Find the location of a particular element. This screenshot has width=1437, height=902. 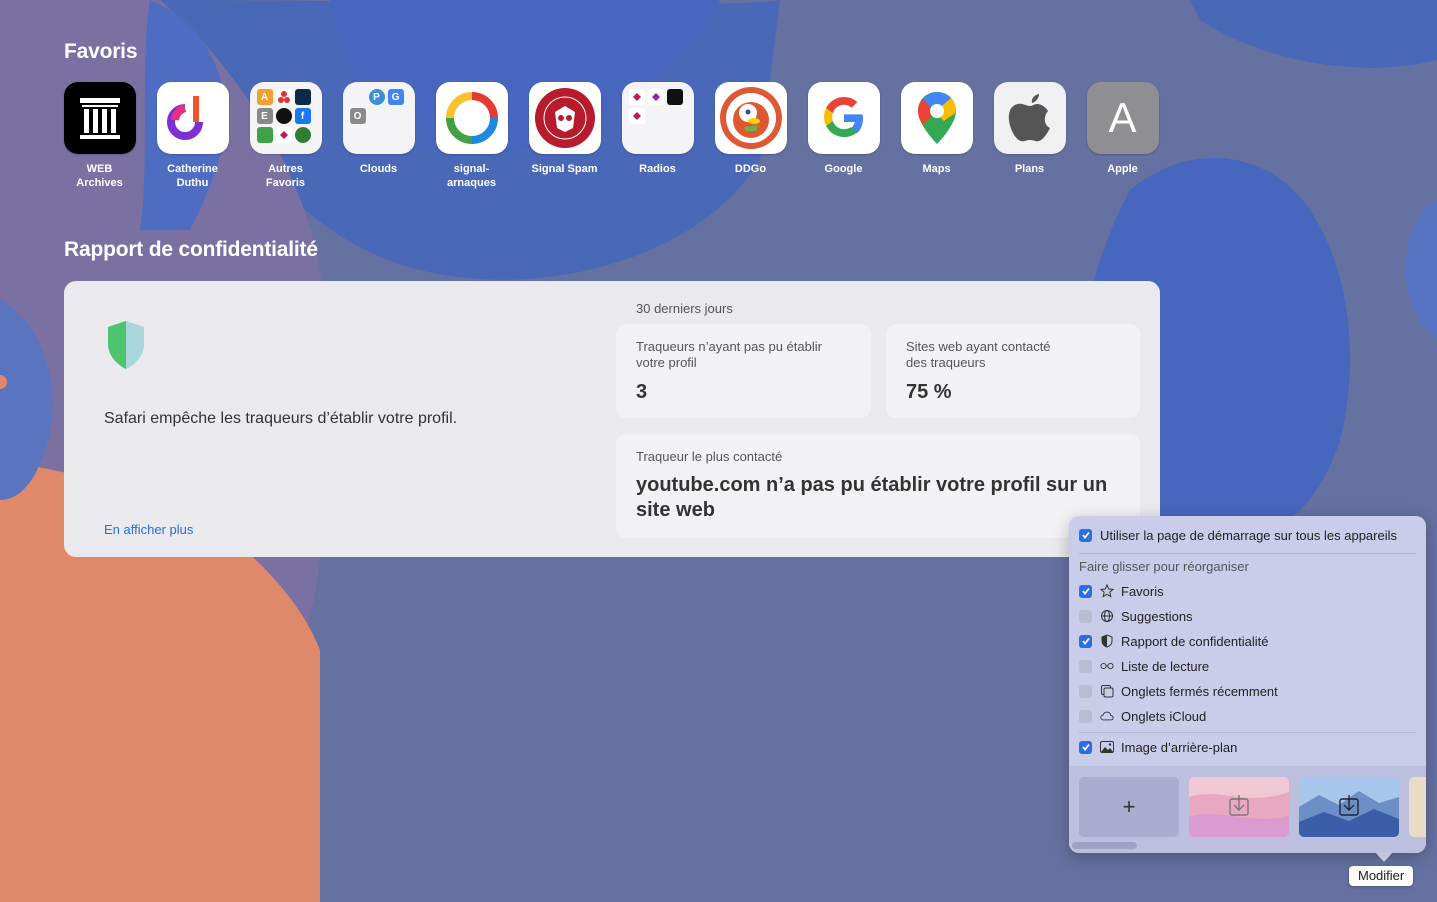

thumbnails-scrollbar is located at coordinates (1104, 845).